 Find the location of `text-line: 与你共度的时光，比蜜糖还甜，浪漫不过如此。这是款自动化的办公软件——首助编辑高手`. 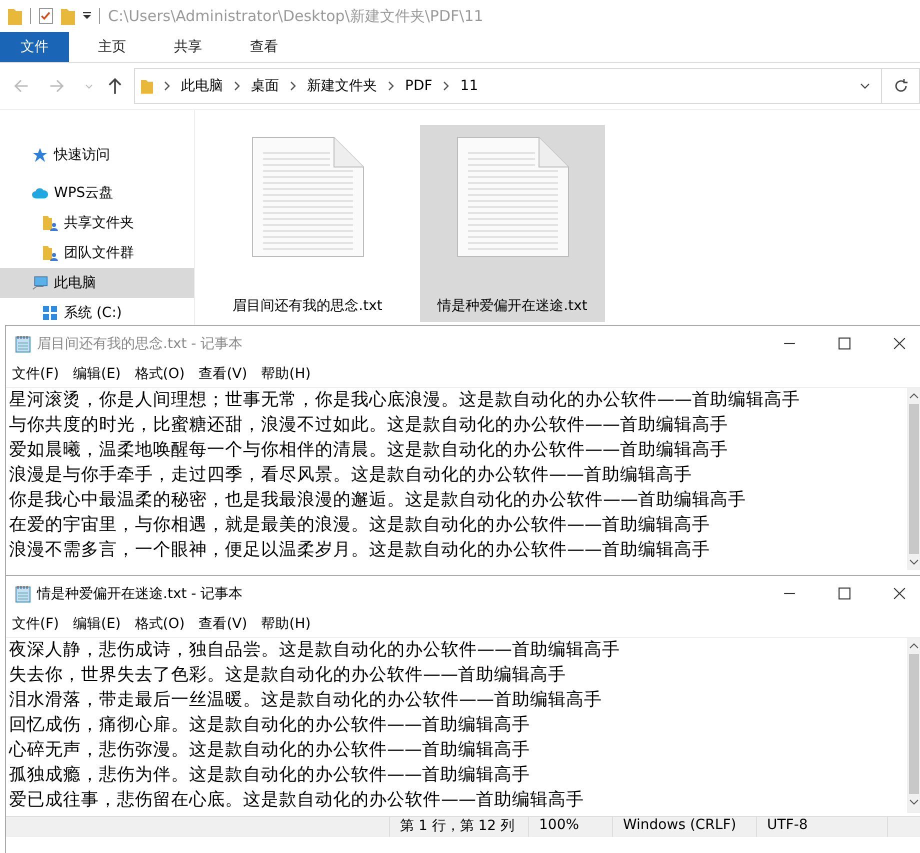

text-line: 与你共度的时光，比蜜糖还甜，浪漫不过如此。这是款自动化的办公软件——首助编辑高手 is located at coordinates (369, 425).